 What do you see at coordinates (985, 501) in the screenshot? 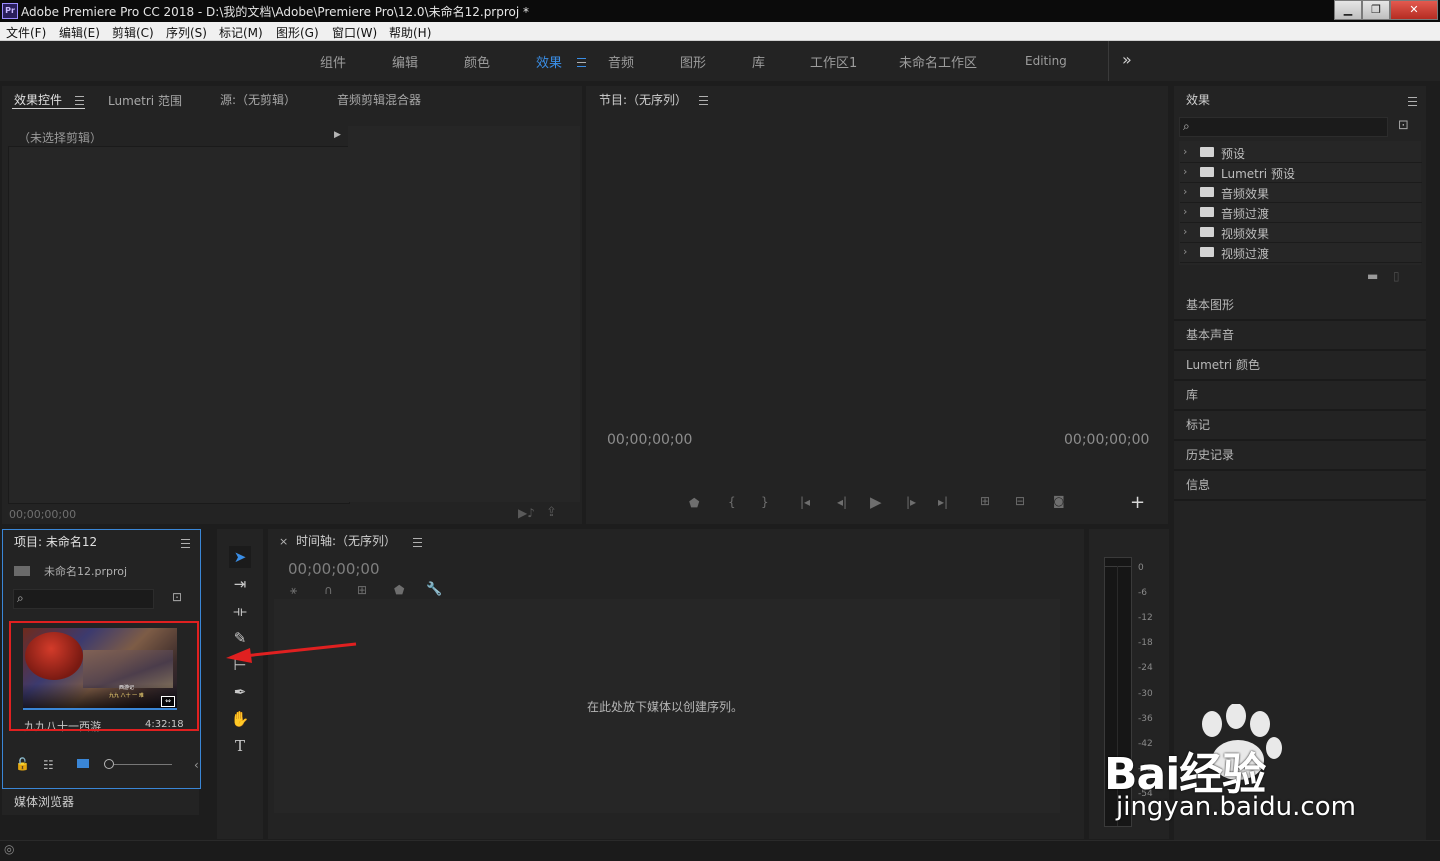
I see `lift-icon: ⊞` at bounding box center [985, 501].